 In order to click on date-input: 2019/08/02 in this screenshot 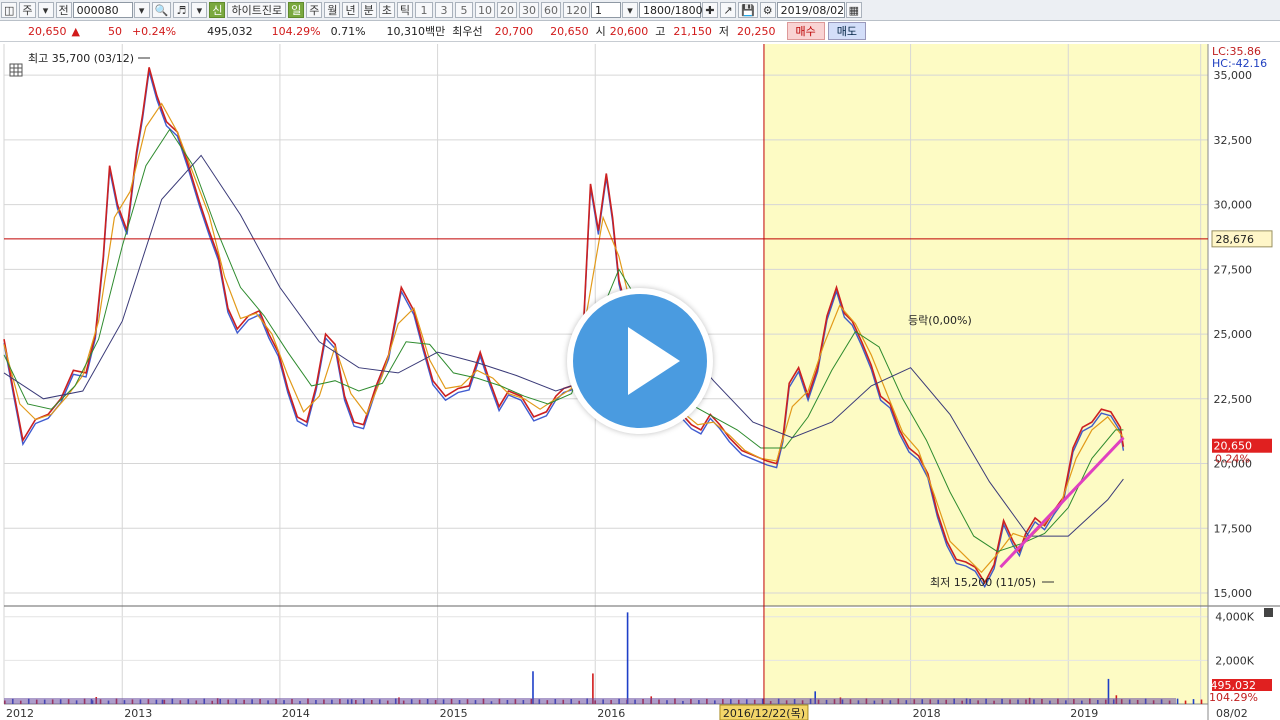, I will do `click(810, 10)`.